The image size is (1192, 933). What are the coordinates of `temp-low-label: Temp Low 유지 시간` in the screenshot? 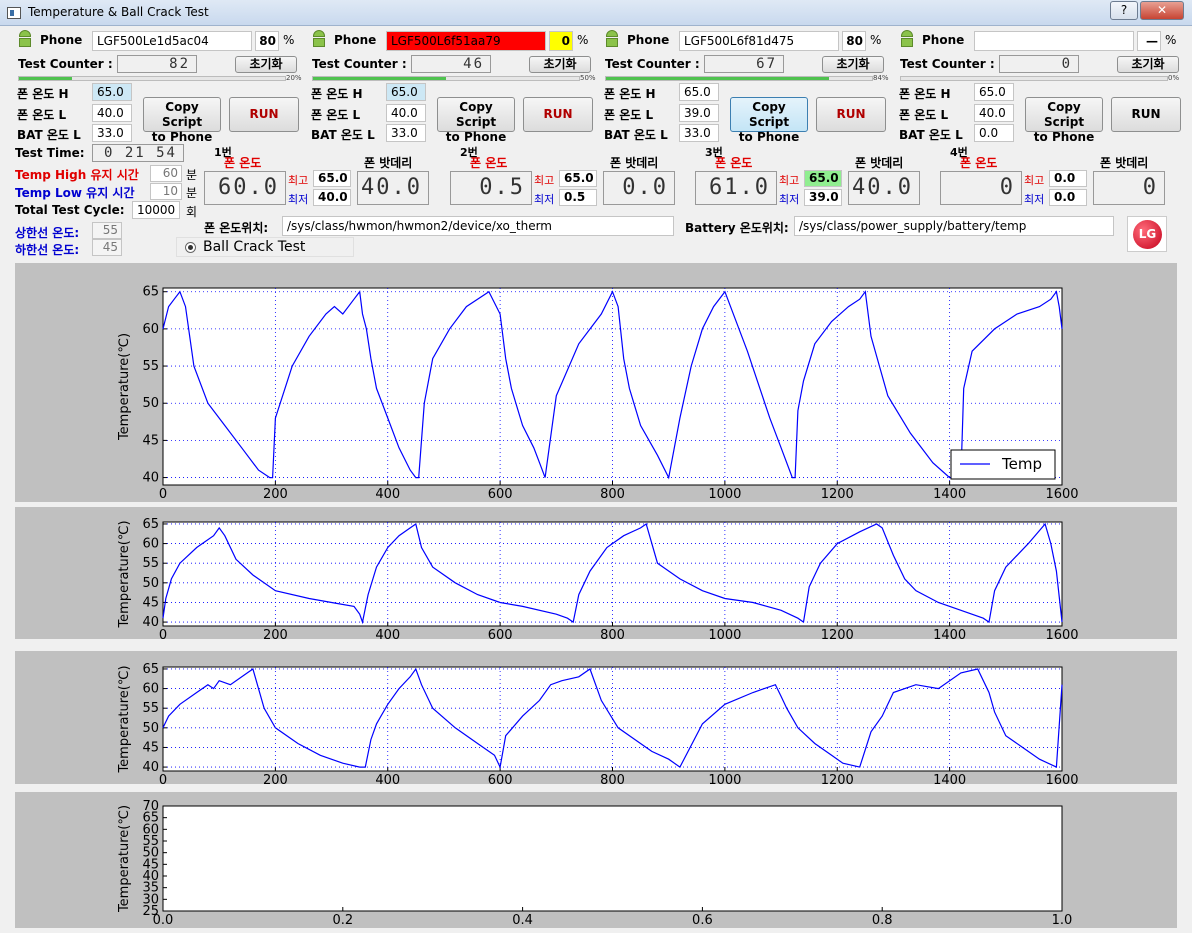 It's located at (75, 193).